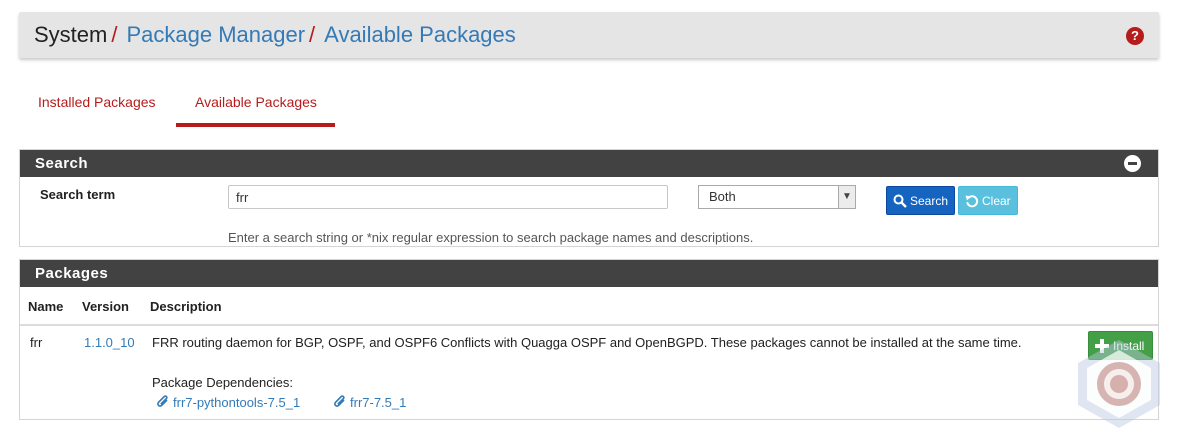 The image size is (1177, 440). Describe the element at coordinates (72, 273) in the screenshot. I see `packages-panel-title: Packages` at that location.